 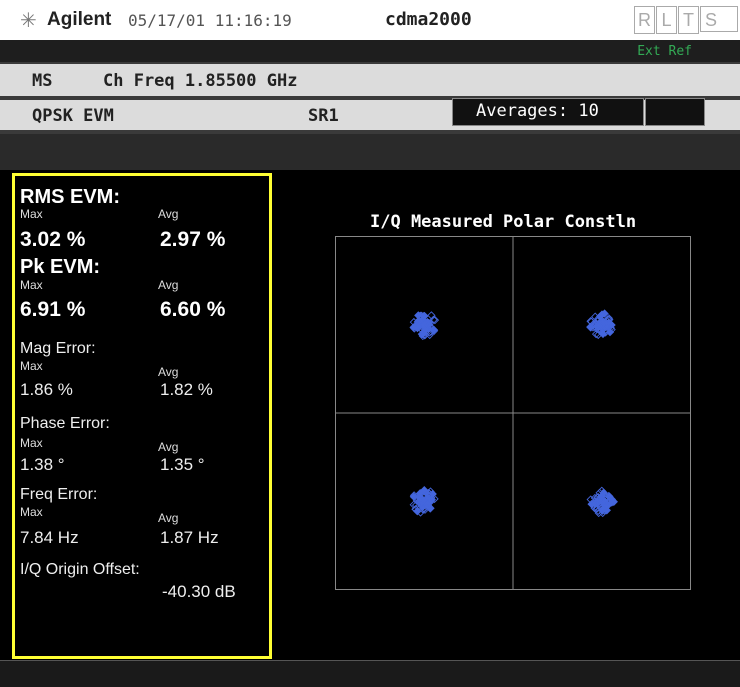 What do you see at coordinates (193, 239) in the screenshot?
I see `rms-evm-avg-value: 2.97 %` at bounding box center [193, 239].